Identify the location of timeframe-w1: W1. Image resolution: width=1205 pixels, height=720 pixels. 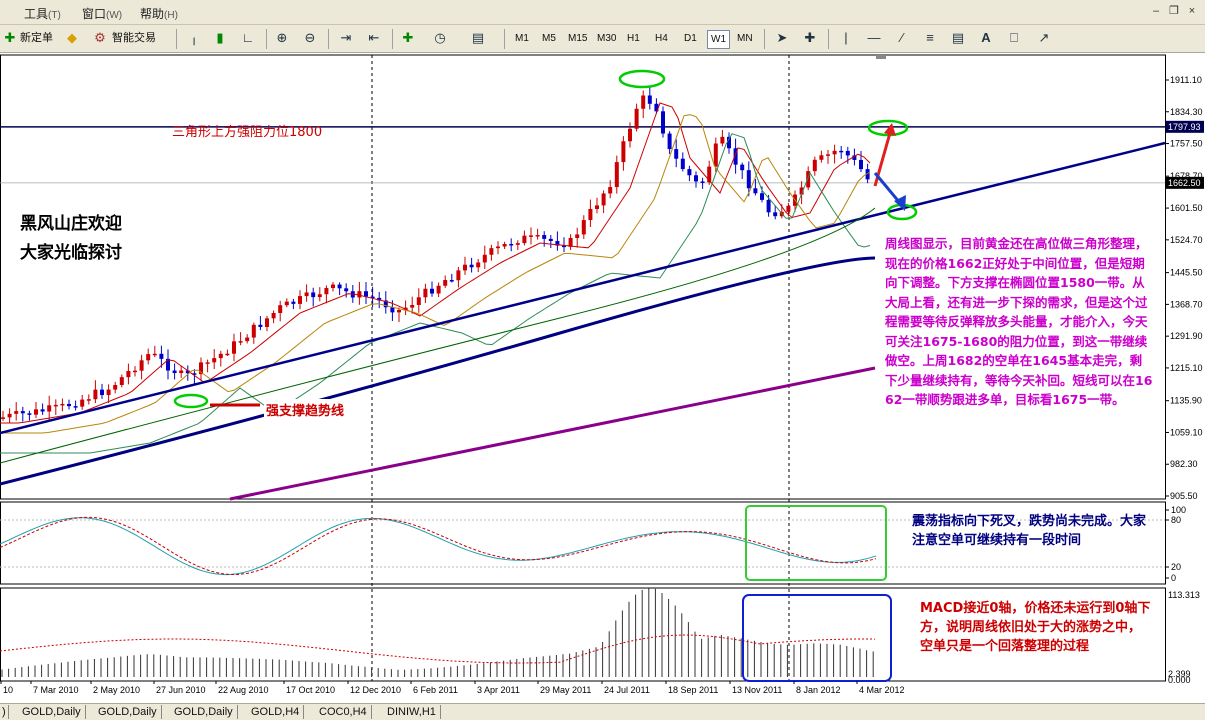
(718, 39).